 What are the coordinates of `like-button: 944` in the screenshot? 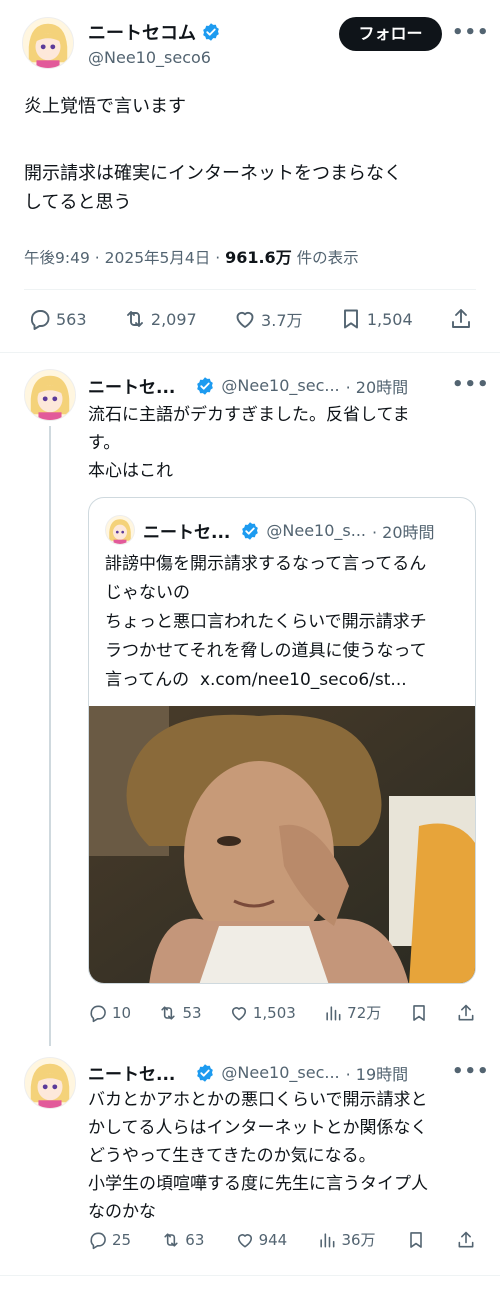 It's located at (261, 1240).